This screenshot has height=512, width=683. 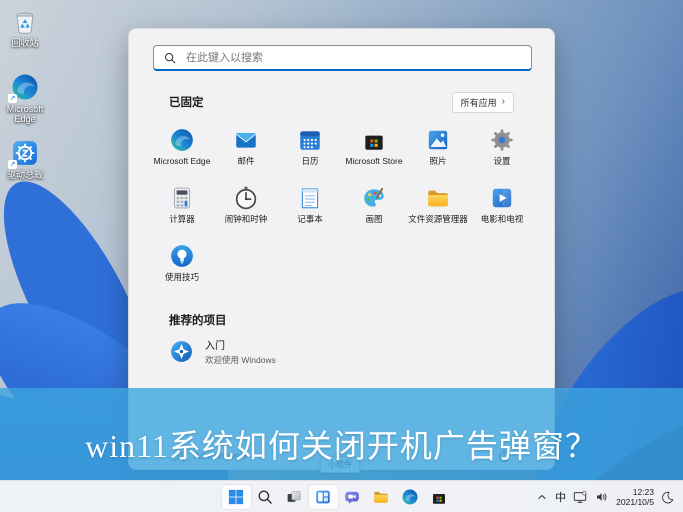 I want to click on widgets-icon, so click(x=323, y=497).